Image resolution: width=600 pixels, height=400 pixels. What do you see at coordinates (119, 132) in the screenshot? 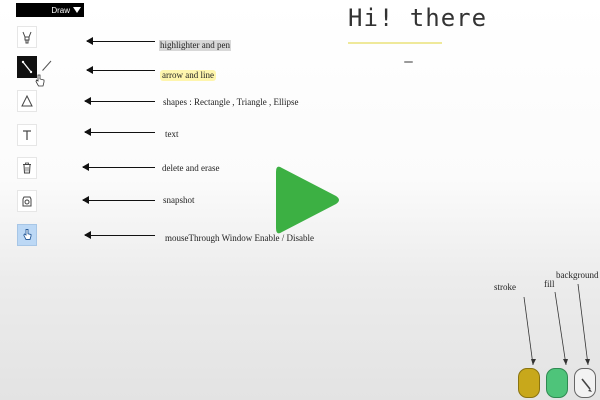
I see `text-pointer-arrow` at bounding box center [119, 132].